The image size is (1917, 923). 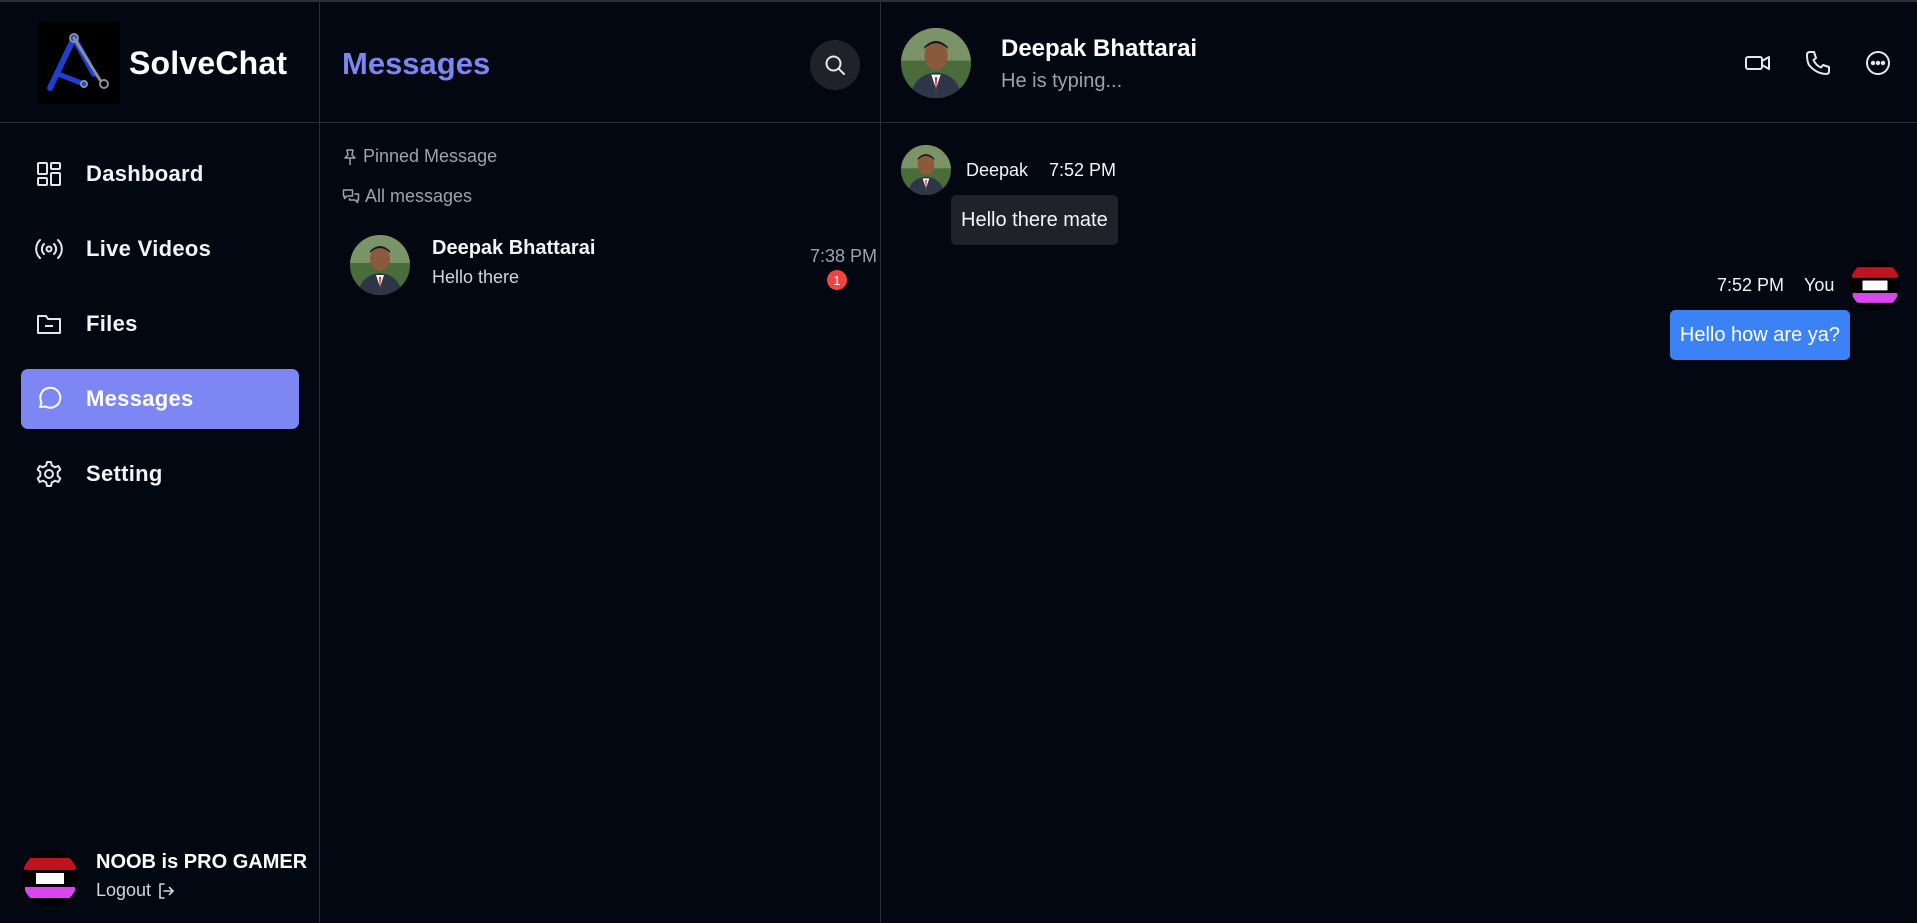 I want to click on broadcast-icon, so click(x=49, y=249).